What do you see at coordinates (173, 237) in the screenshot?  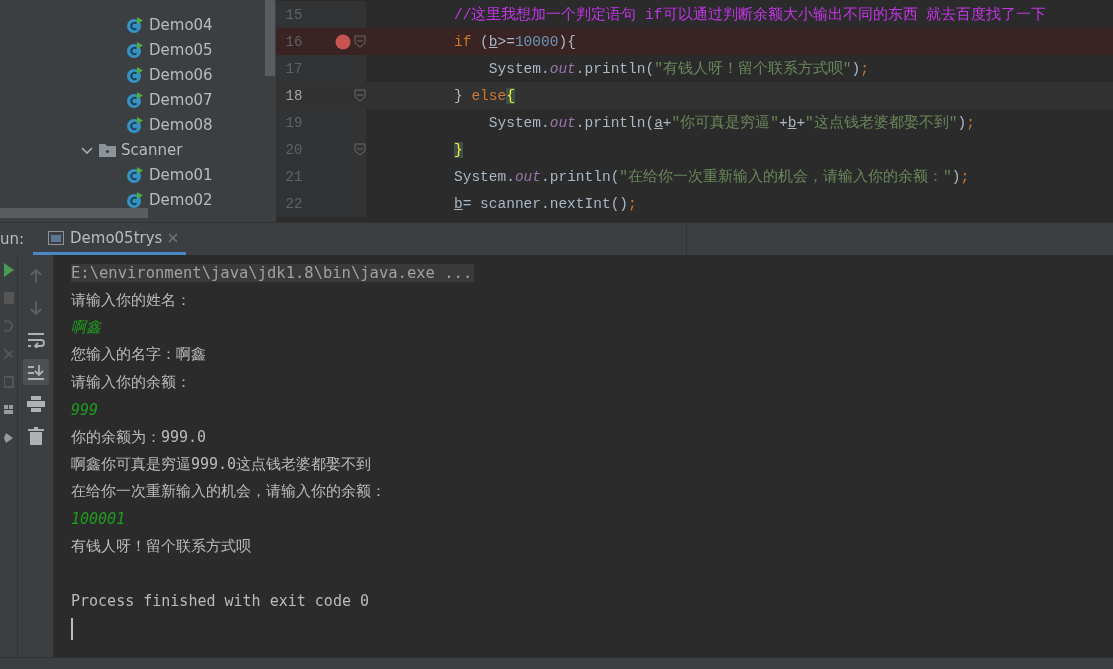 I see `close-icon` at bounding box center [173, 237].